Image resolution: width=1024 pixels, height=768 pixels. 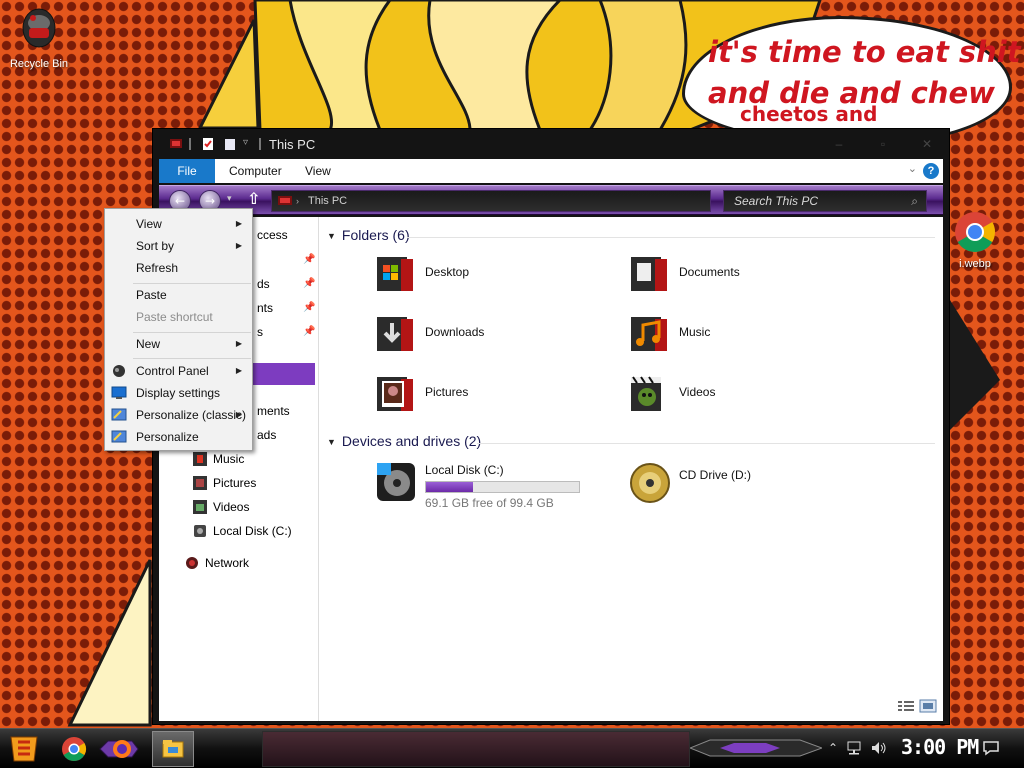 What do you see at coordinates (74, 749) in the screenshot?
I see `chrome-icon` at bounding box center [74, 749].